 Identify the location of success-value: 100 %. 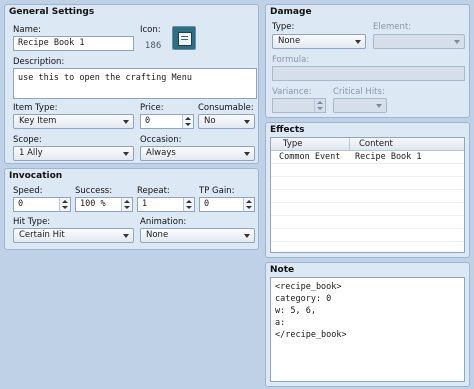
(93, 204).